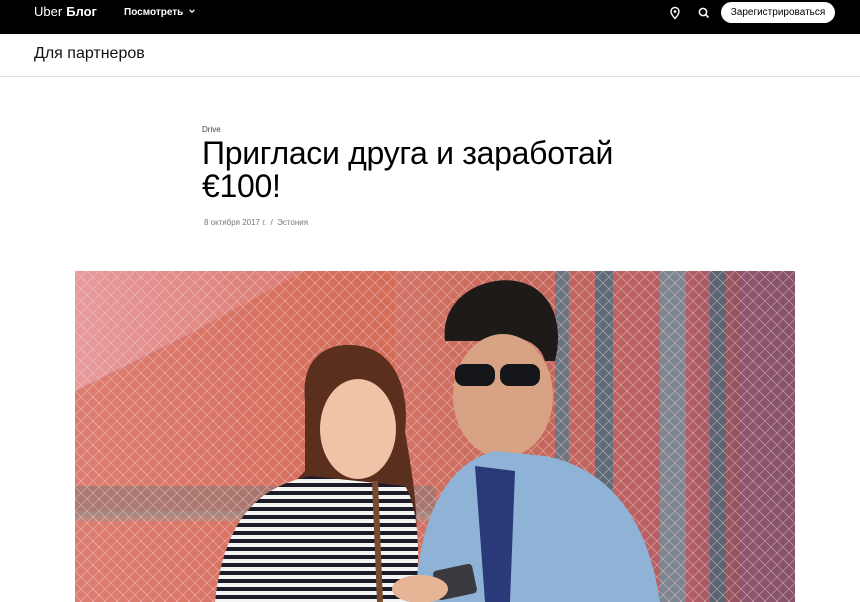  I want to click on article-location: Эстония, so click(293, 222).